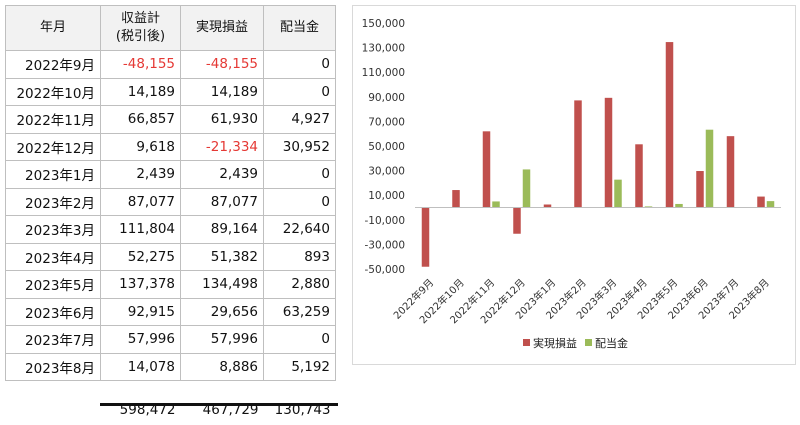  I want to click on table-row: 2022年11月66,85761,9304,927, so click(171, 120).